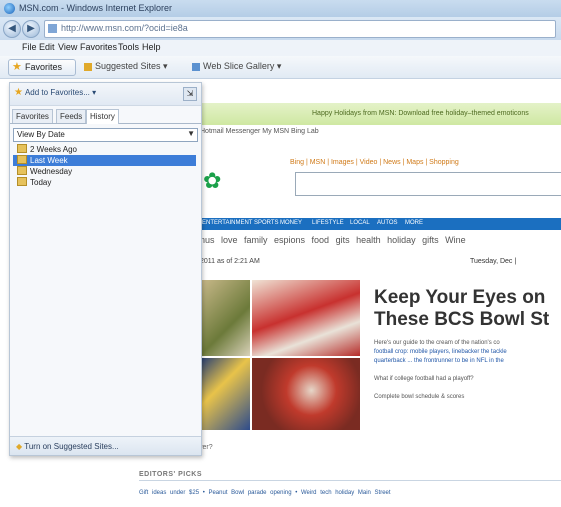  I want to click on navigation-bar: ◀ ▶ http://www.msn.com/?ocid=ie8a, so click(280, 28).